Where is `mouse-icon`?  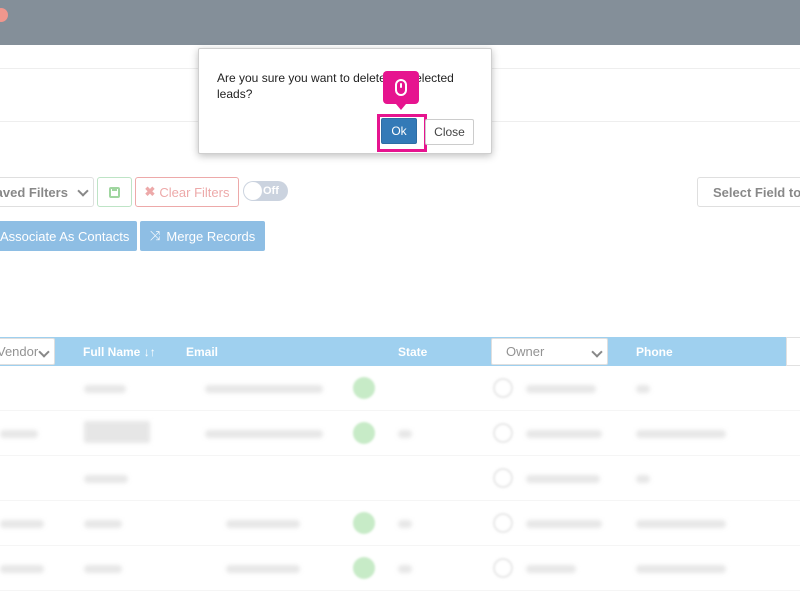 mouse-icon is located at coordinates (401, 87).